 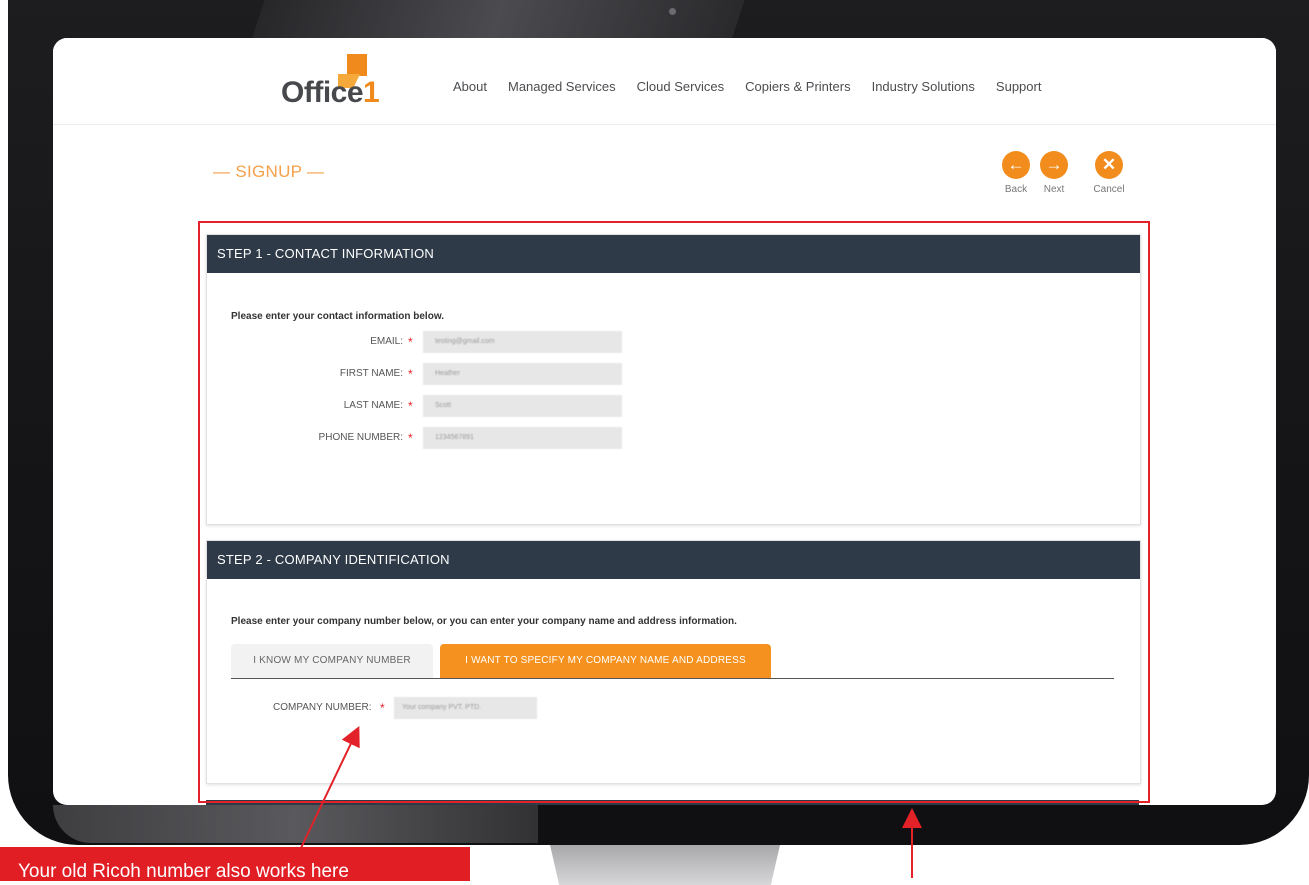 I want to click on monitor-stand, so click(x=665, y=865).